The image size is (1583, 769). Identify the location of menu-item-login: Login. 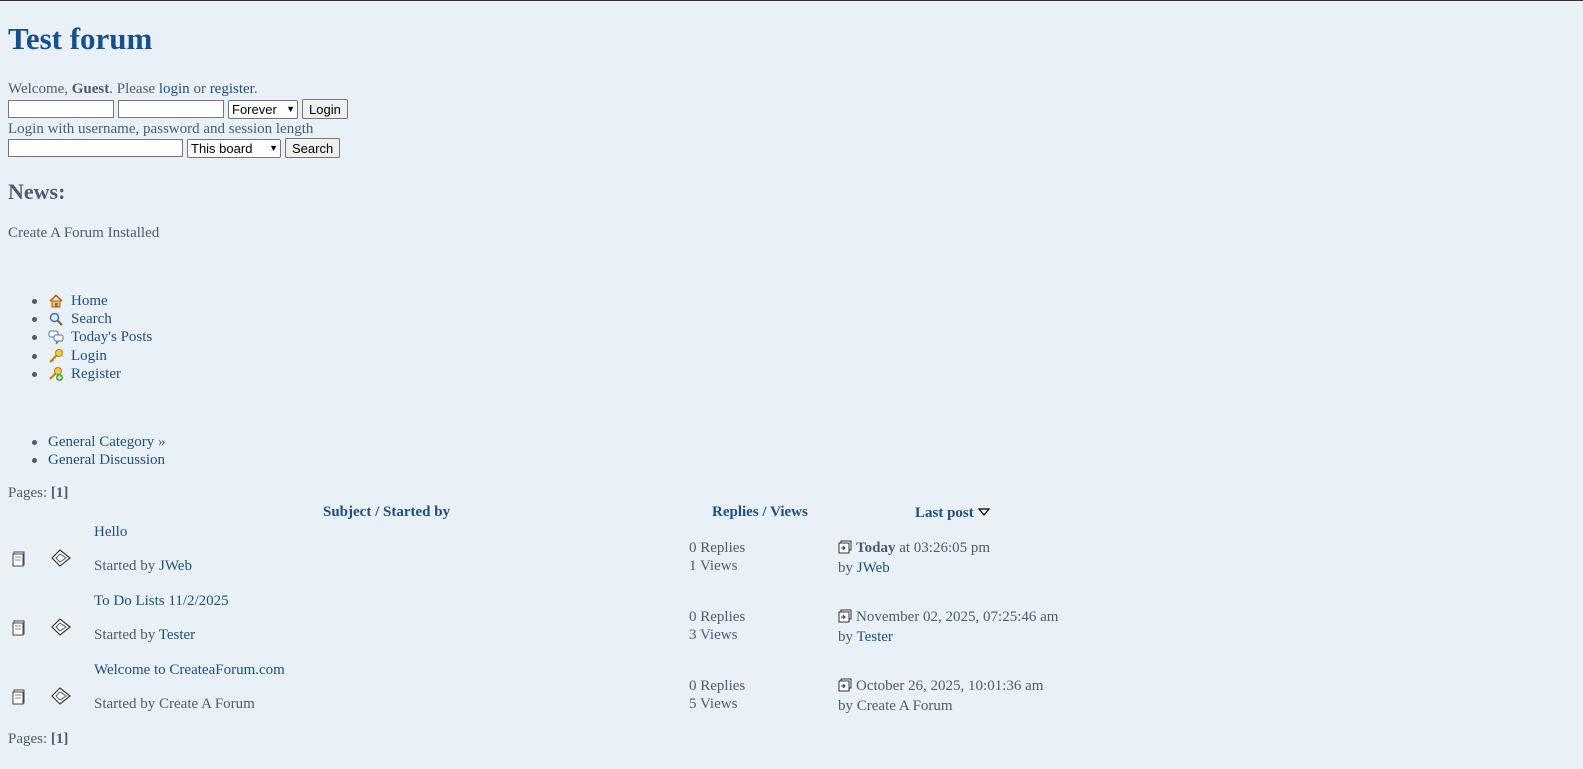
(91, 356).